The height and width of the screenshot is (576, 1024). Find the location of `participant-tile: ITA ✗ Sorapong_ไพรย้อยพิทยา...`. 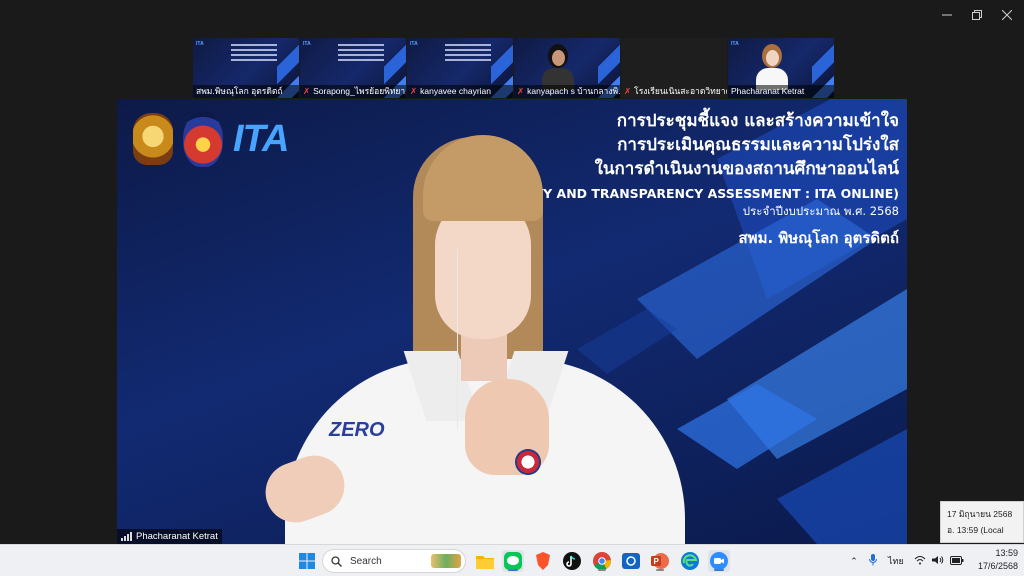

participant-tile: ITA ✗ Sorapong_ไพรย้อยพิทยา... is located at coordinates (353, 68).